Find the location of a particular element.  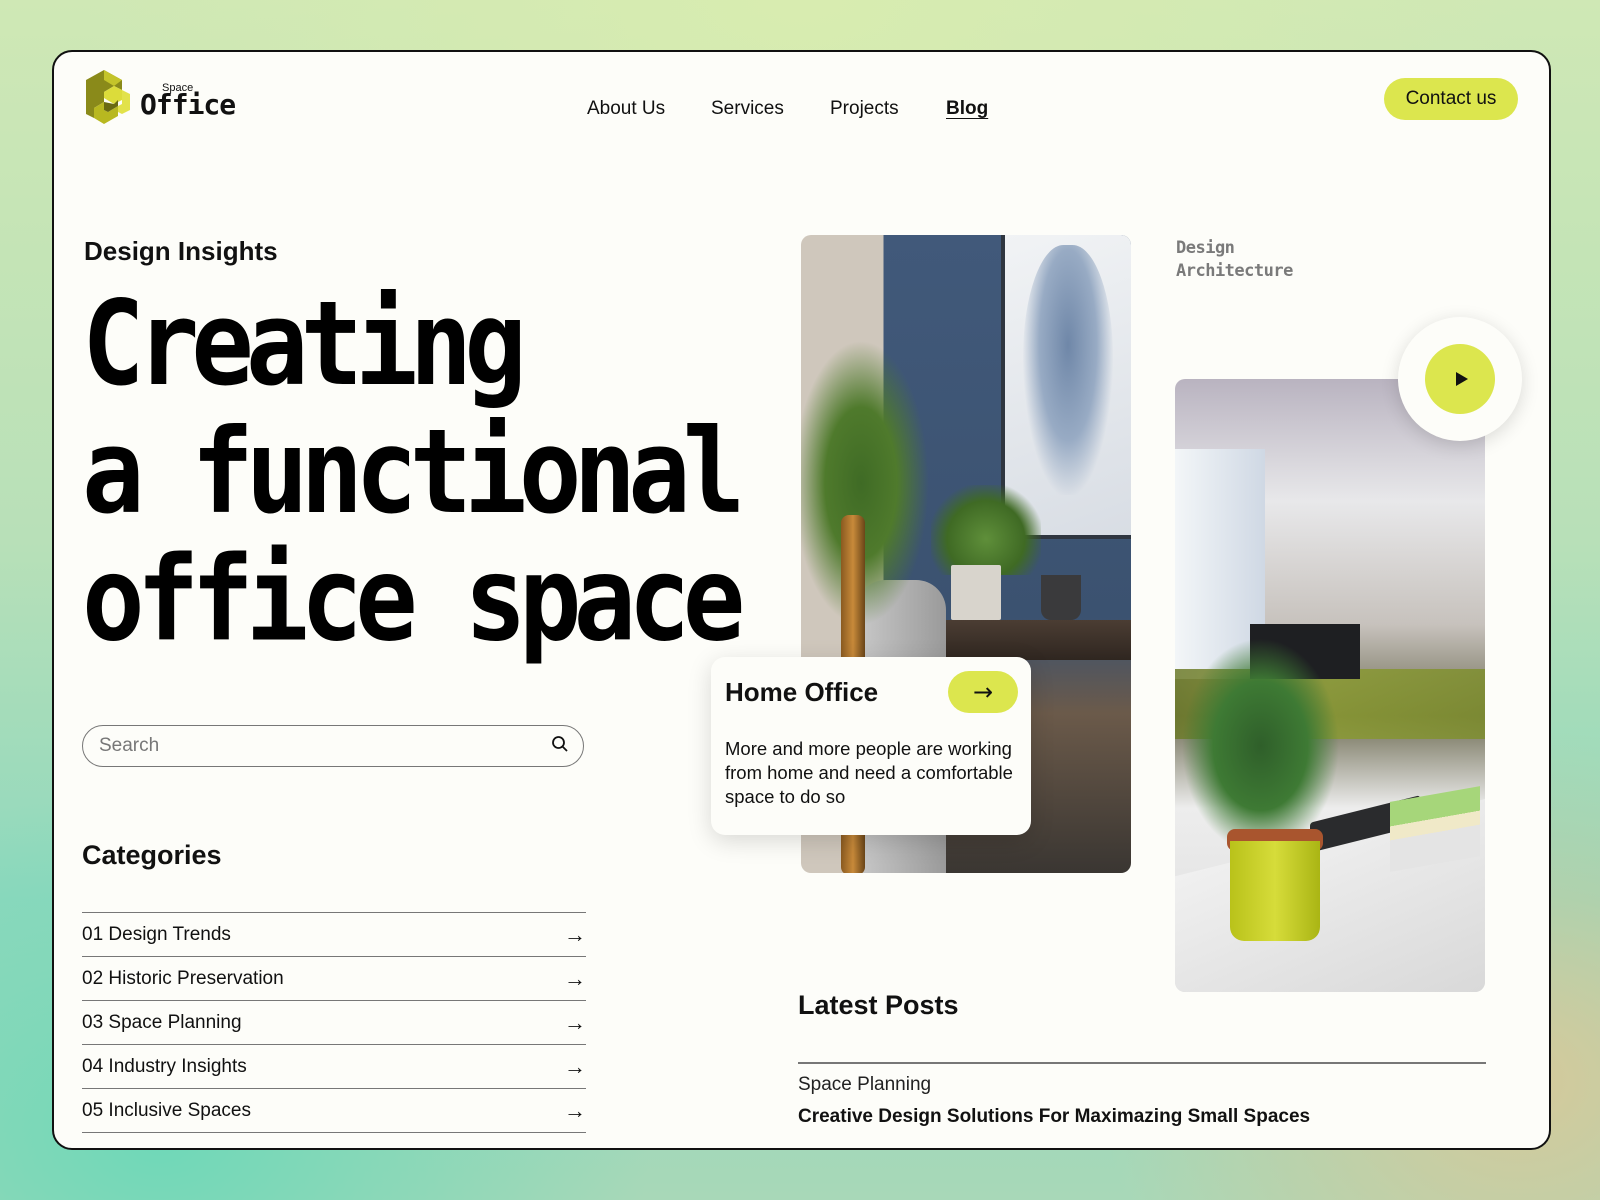

hero-eyebrow: Design Insights is located at coordinates (181, 251).